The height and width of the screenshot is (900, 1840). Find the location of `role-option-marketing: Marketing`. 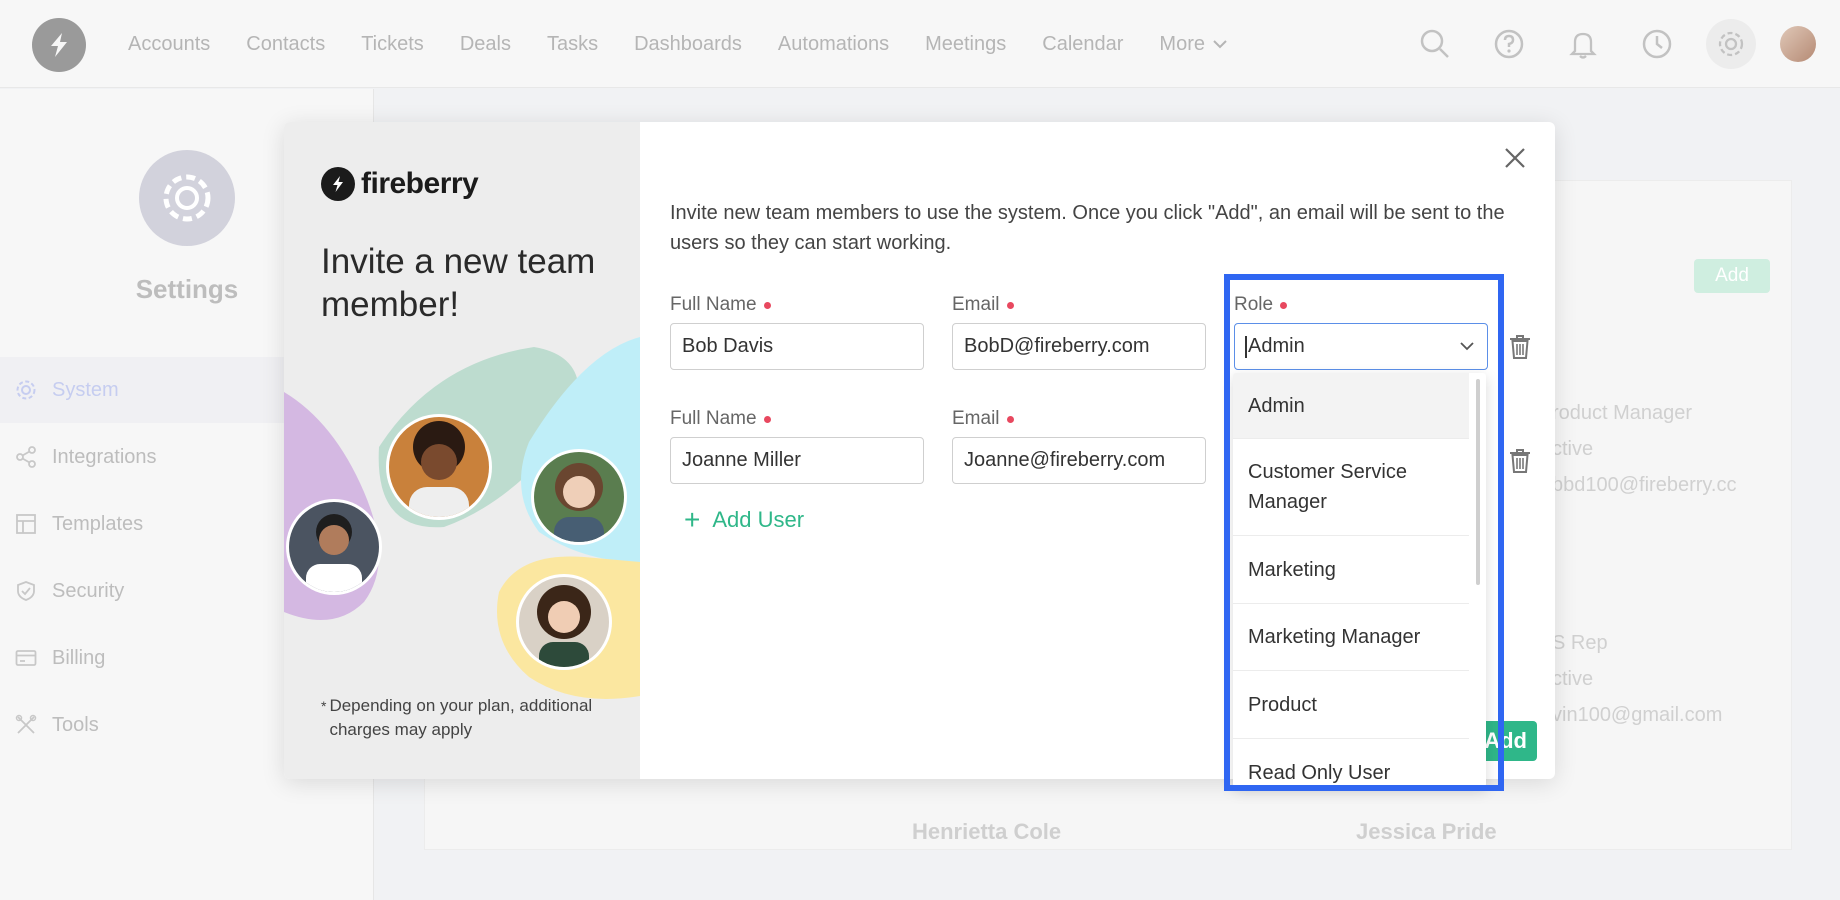

role-option-marketing: Marketing is located at coordinates (1351, 570).